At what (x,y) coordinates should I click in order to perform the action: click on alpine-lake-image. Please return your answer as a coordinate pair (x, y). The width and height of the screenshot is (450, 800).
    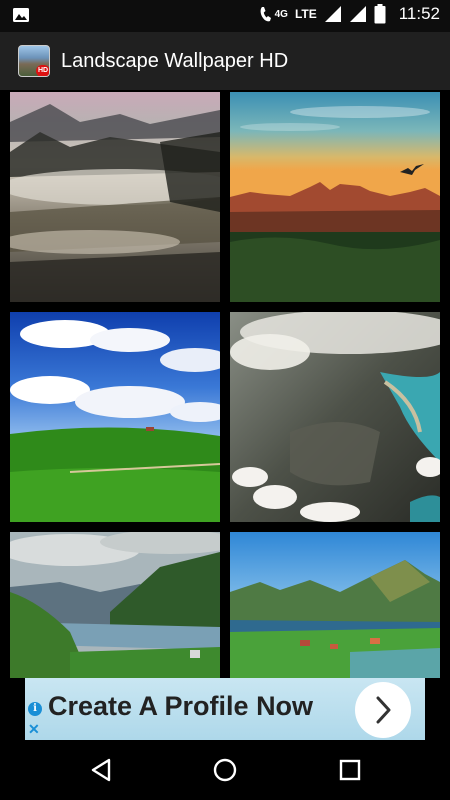
    Looking at the image, I should click on (335, 605).